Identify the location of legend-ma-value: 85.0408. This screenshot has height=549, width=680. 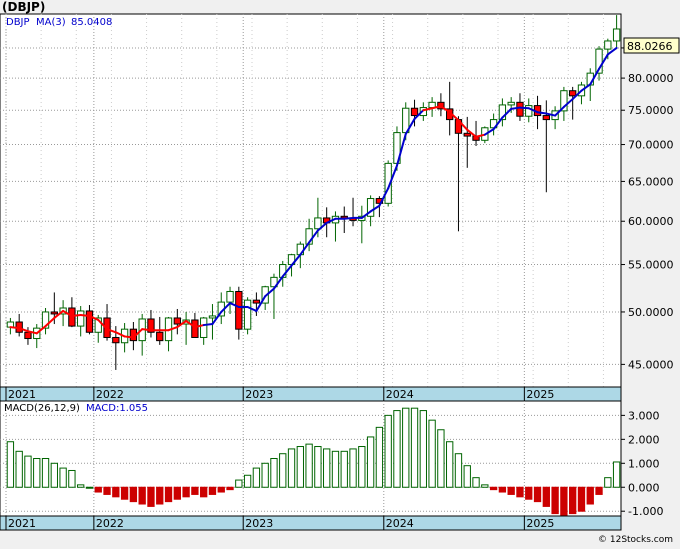
(91, 22).